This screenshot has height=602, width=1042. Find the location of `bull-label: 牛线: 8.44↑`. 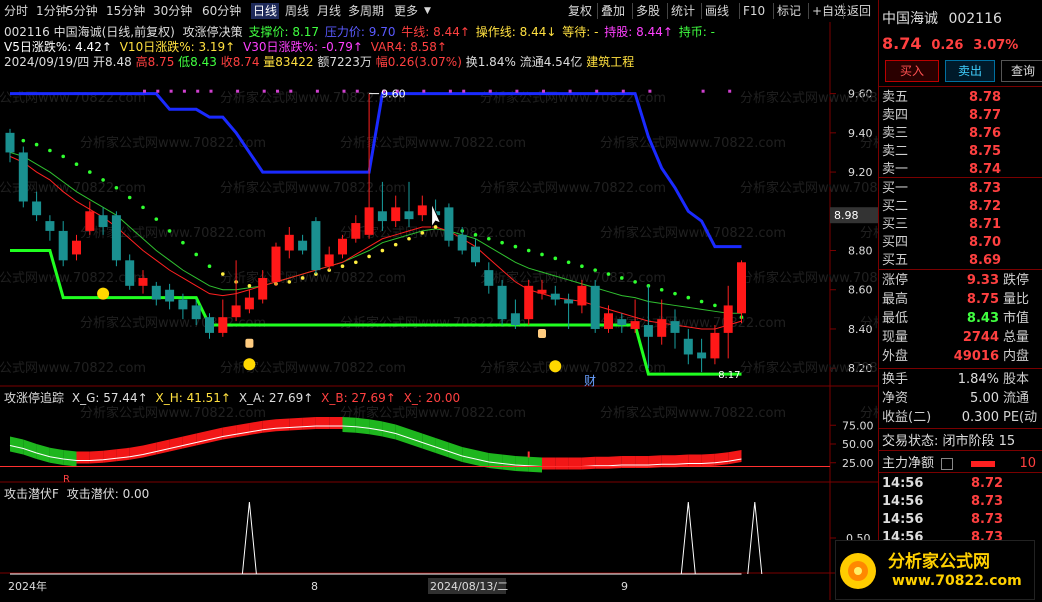

bull-label: 牛线: 8.44↑ is located at coordinates (435, 32).